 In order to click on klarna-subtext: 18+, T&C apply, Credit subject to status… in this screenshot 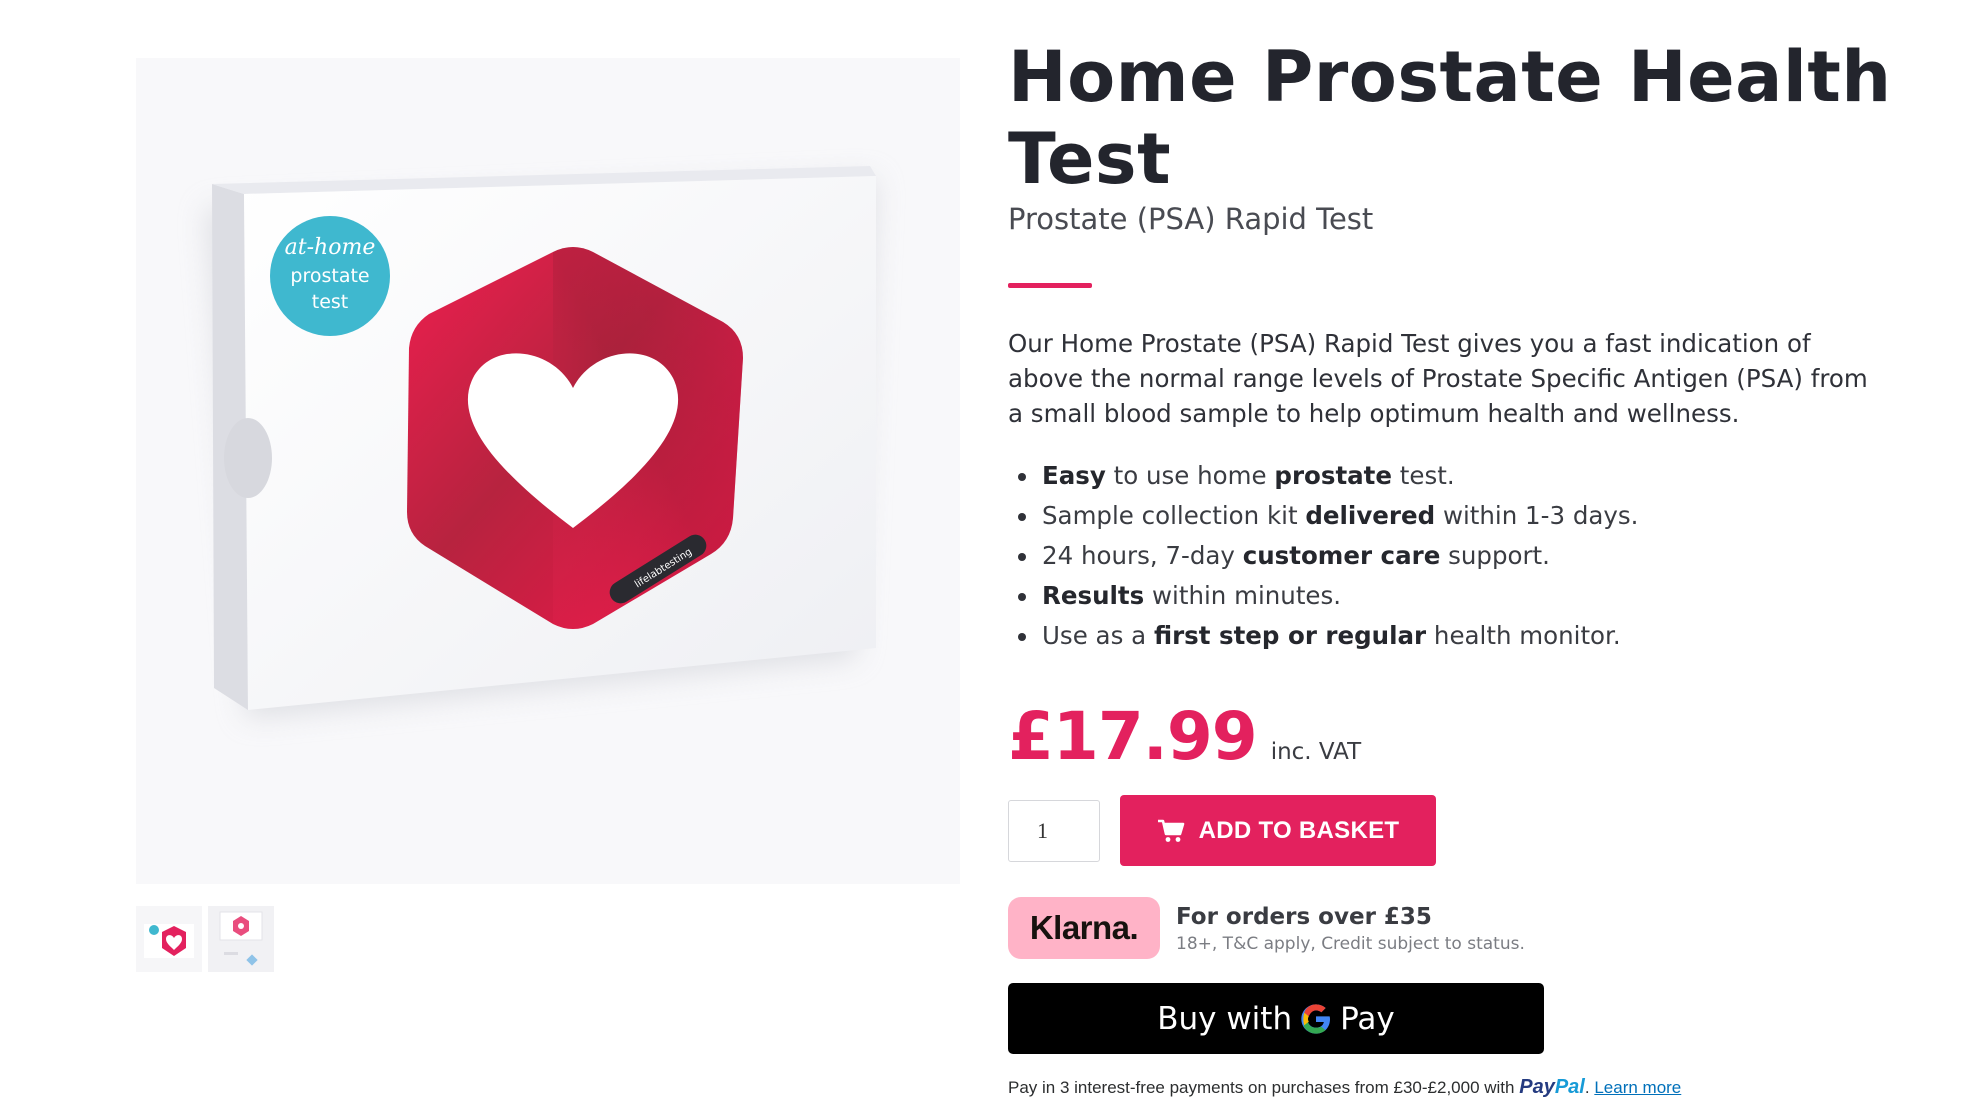, I will do `click(1350, 943)`.